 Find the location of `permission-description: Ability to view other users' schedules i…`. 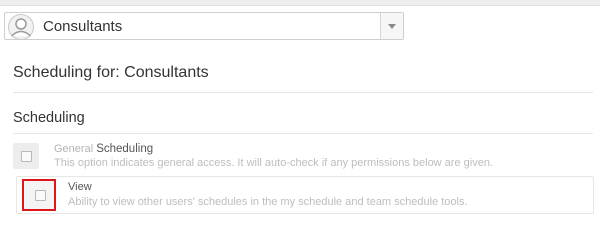

permission-description: Ability to view other users' schedules i… is located at coordinates (268, 202).